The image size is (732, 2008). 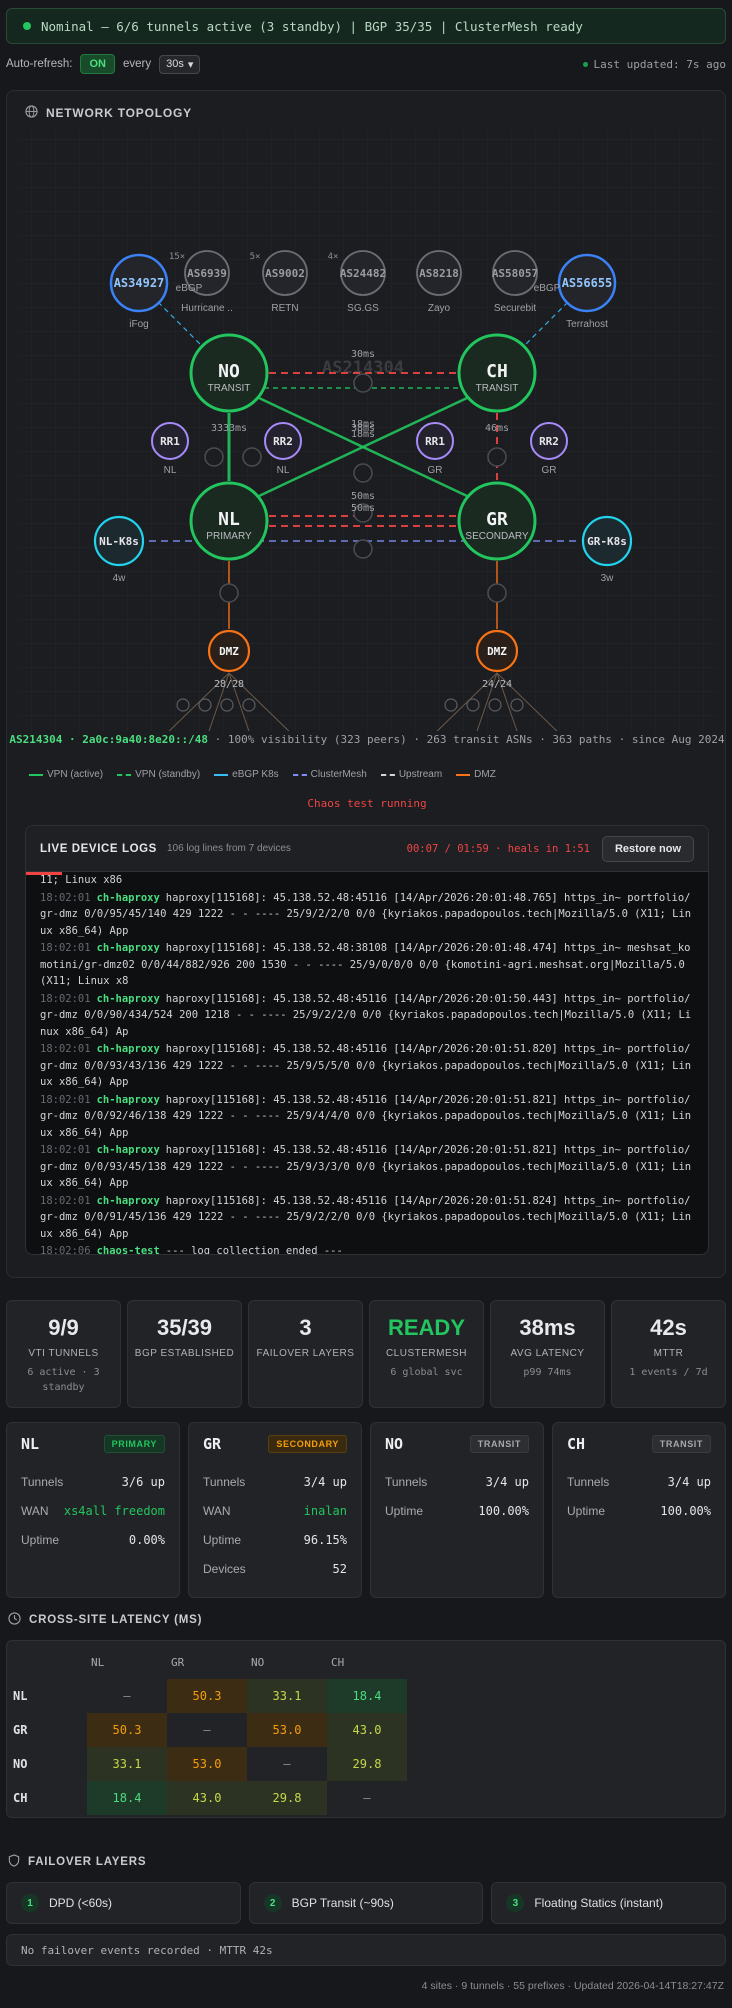 I want to click on site-stat-row: WAN xs4all freedom, so click(x=93, y=1510).